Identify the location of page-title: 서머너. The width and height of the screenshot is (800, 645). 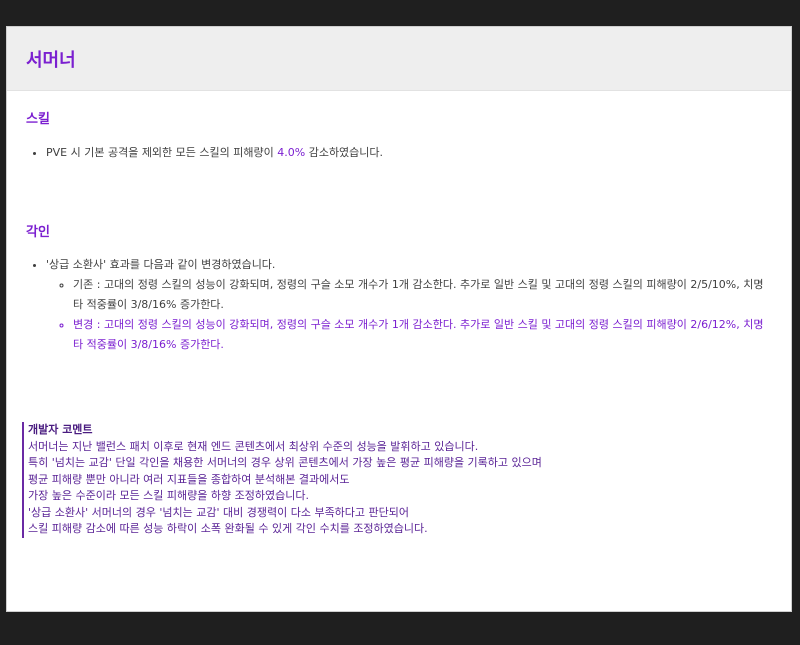
(51, 60).